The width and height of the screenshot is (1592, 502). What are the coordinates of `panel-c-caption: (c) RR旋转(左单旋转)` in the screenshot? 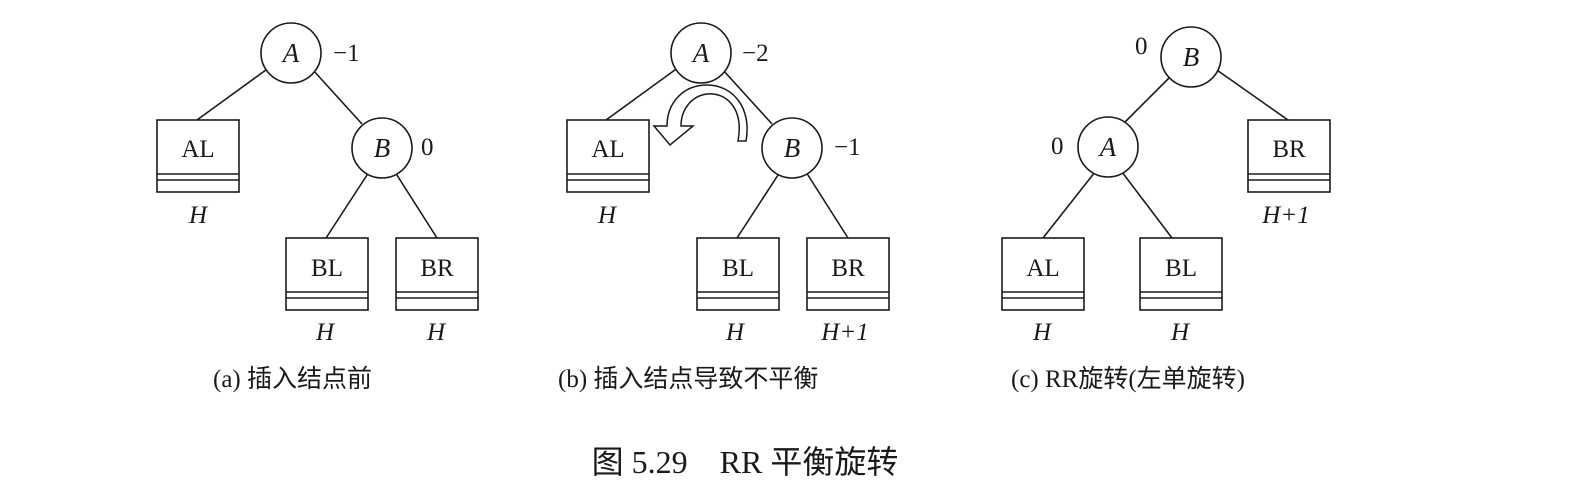 It's located at (1128, 379).